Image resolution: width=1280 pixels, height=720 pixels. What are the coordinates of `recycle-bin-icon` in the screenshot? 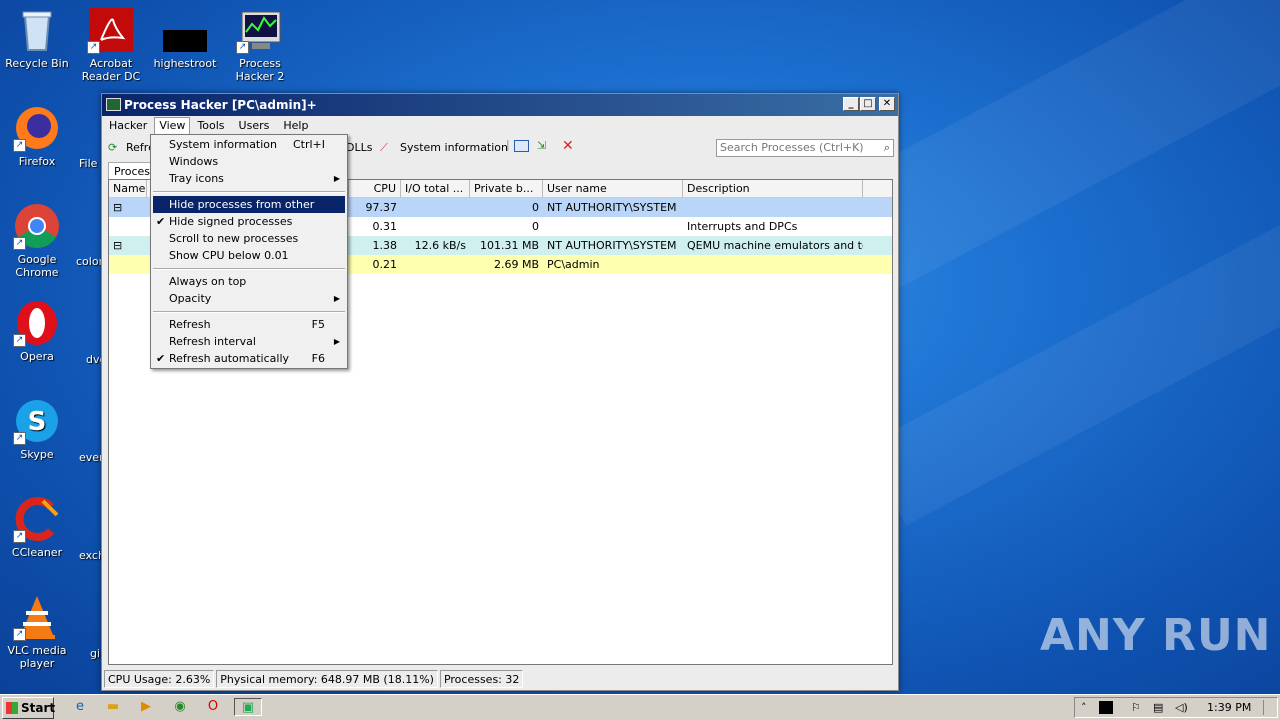 It's located at (37, 30).